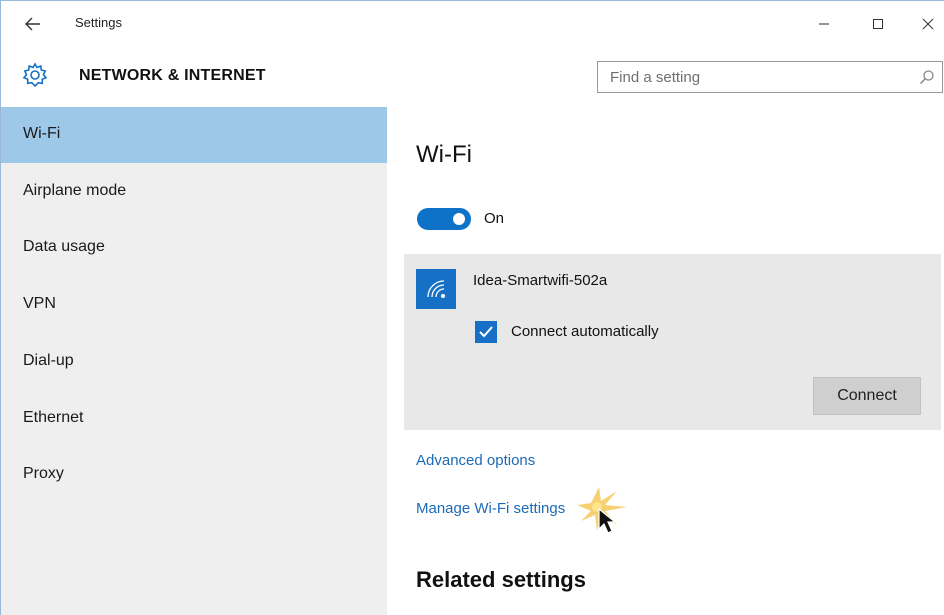 This screenshot has width=944, height=615. What do you see at coordinates (927, 77) in the screenshot?
I see `search-icon` at bounding box center [927, 77].